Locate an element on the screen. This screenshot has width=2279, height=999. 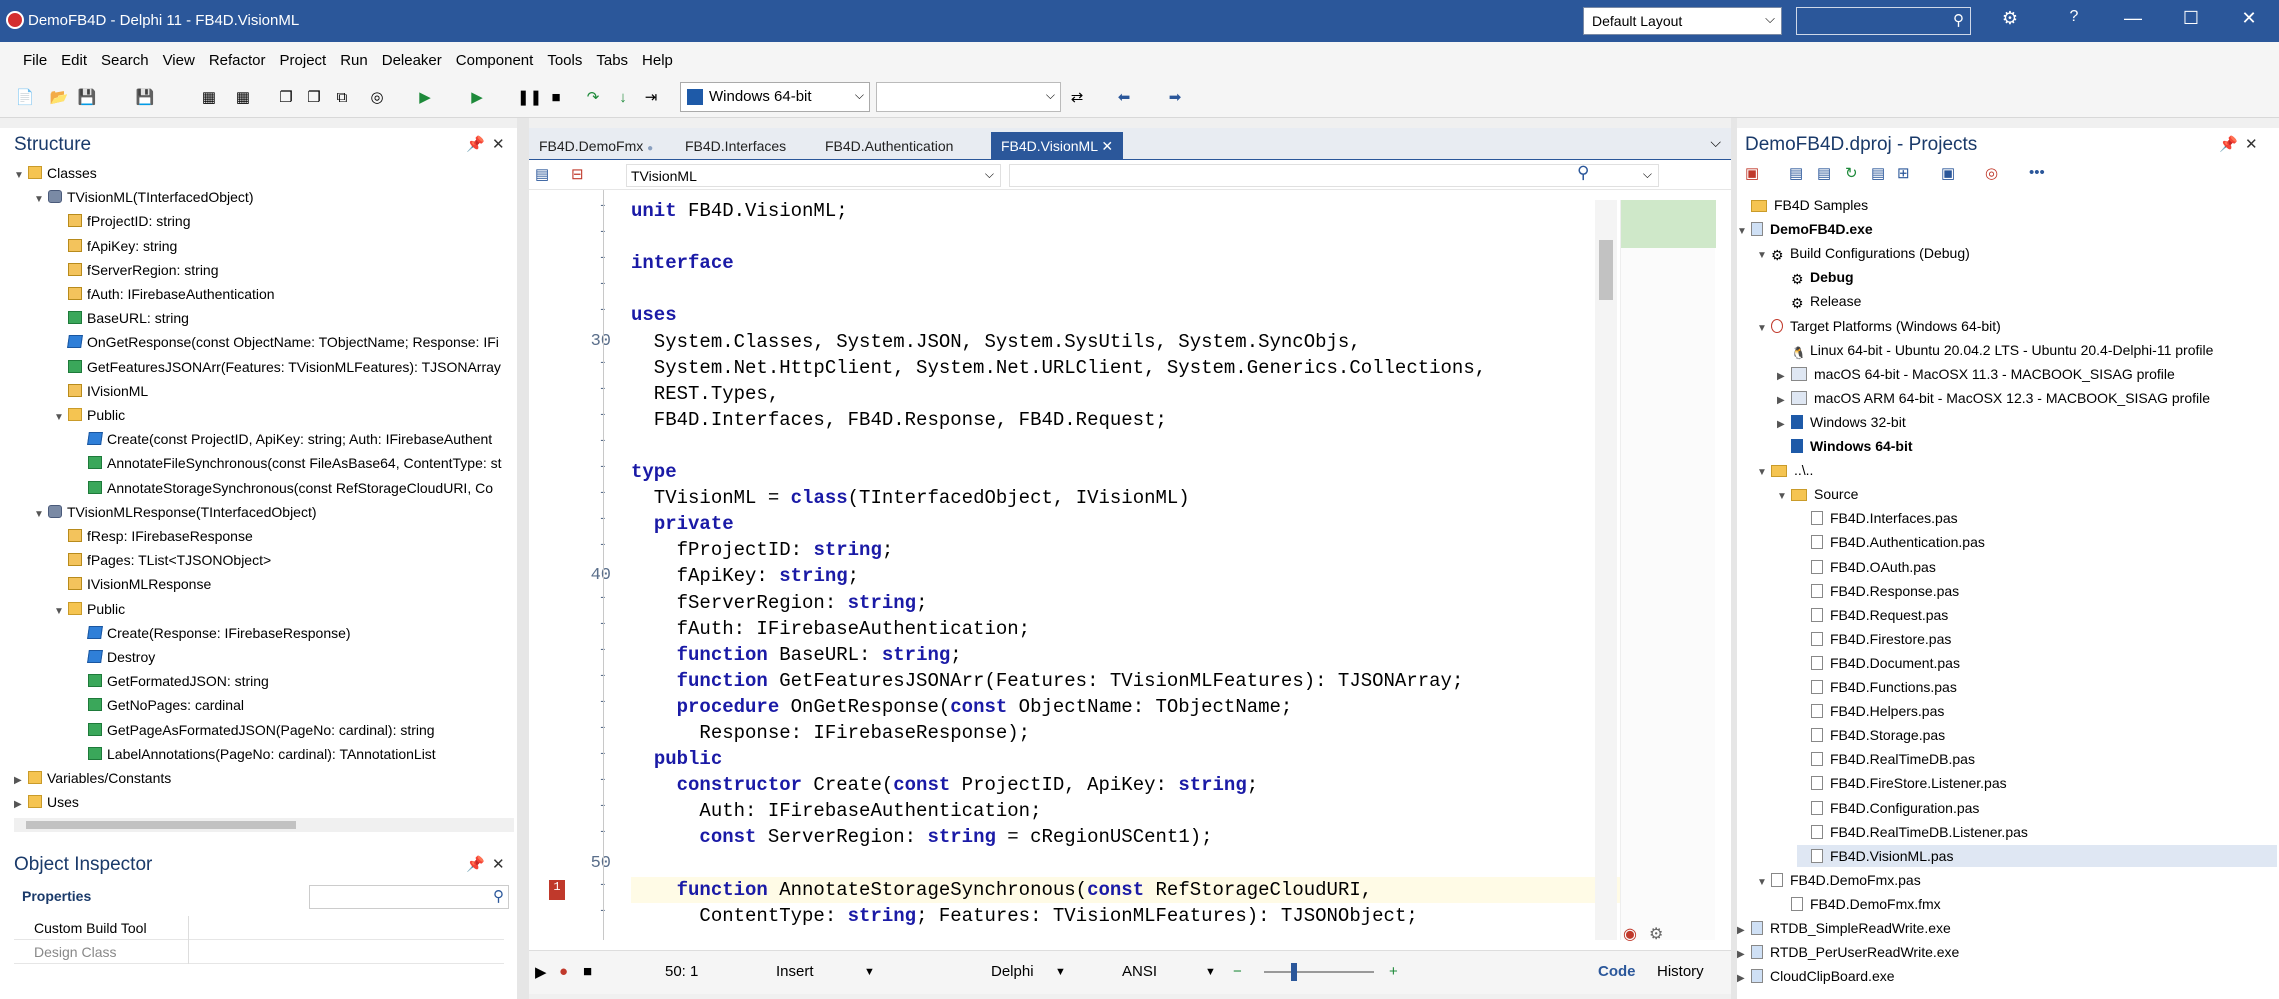
structure-item: ▼ TVisionMLResponse(TInterfacedObject) is located at coordinates (175, 512).